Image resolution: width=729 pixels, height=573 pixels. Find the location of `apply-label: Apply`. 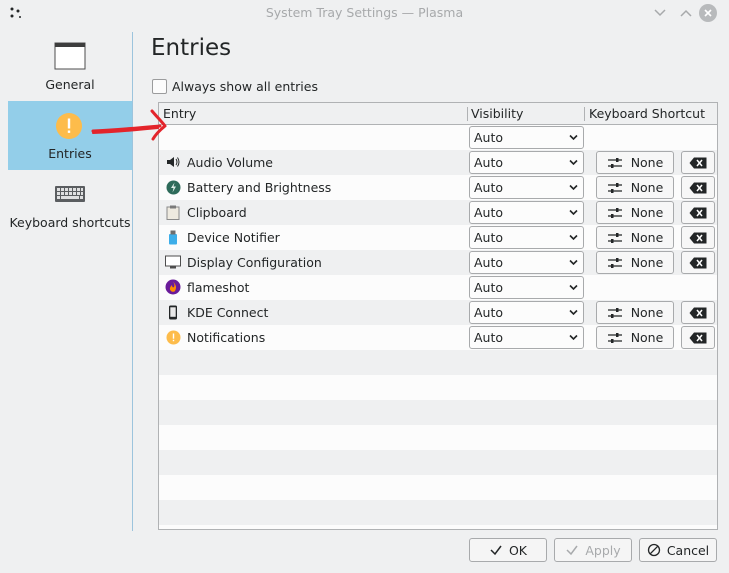

apply-label: Apply is located at coordinates (603, 550).